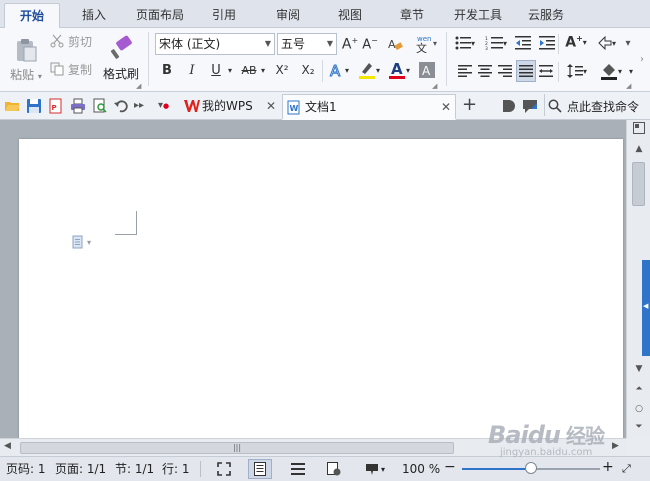 The image size is (650, 481). I want to click on task-pane-toggle: ◀, so click(646, 308).